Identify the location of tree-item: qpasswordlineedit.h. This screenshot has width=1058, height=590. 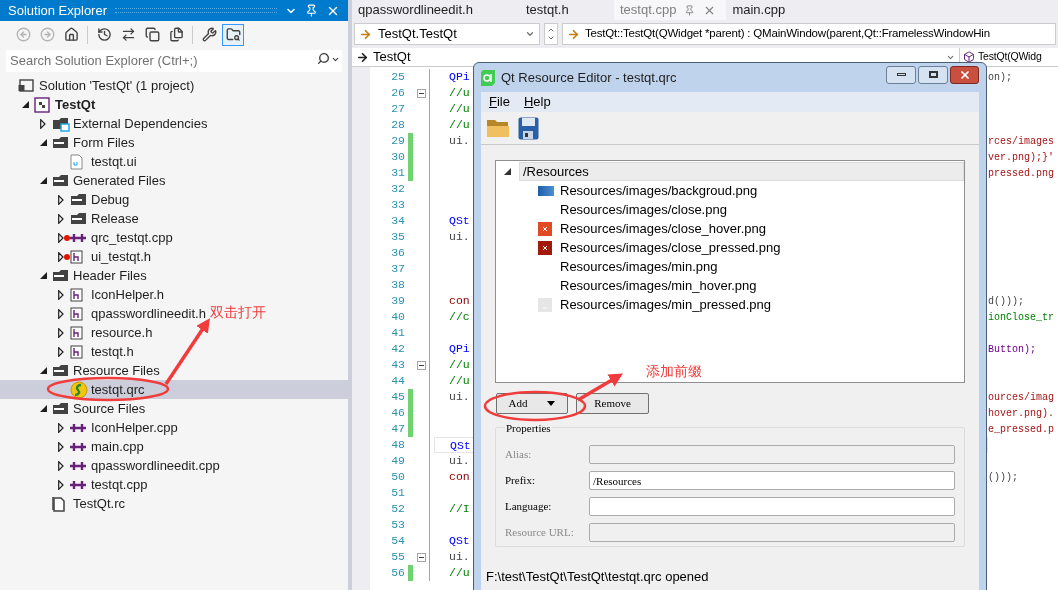
(104, 313).